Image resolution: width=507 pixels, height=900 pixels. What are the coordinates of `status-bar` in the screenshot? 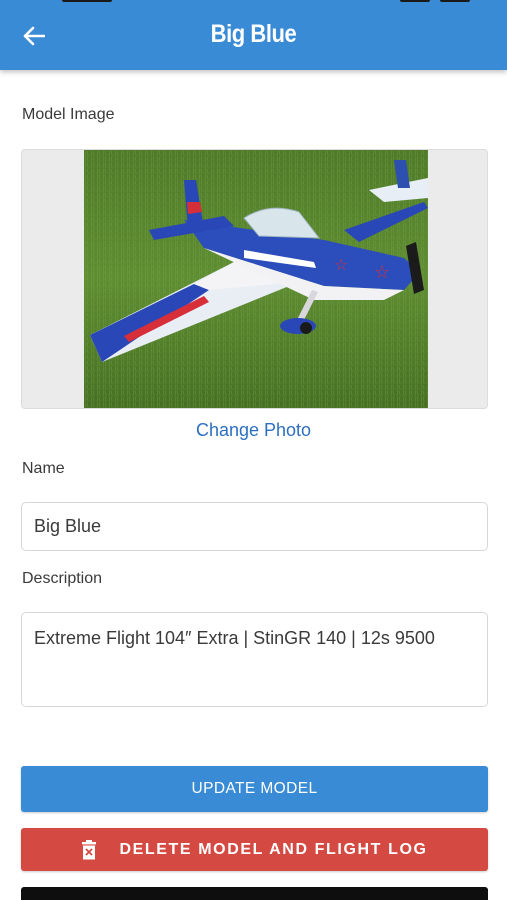 It's located at (253, 3).